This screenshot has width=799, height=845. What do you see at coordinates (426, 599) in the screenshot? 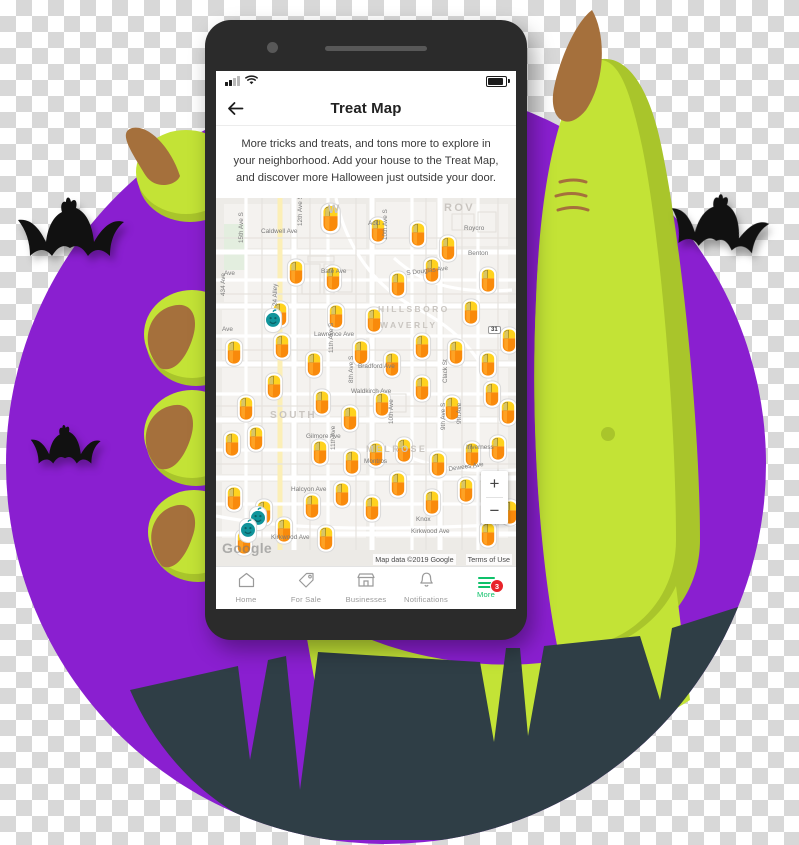
I see `tab-label: Notifications` at bounding box center [426, 599].